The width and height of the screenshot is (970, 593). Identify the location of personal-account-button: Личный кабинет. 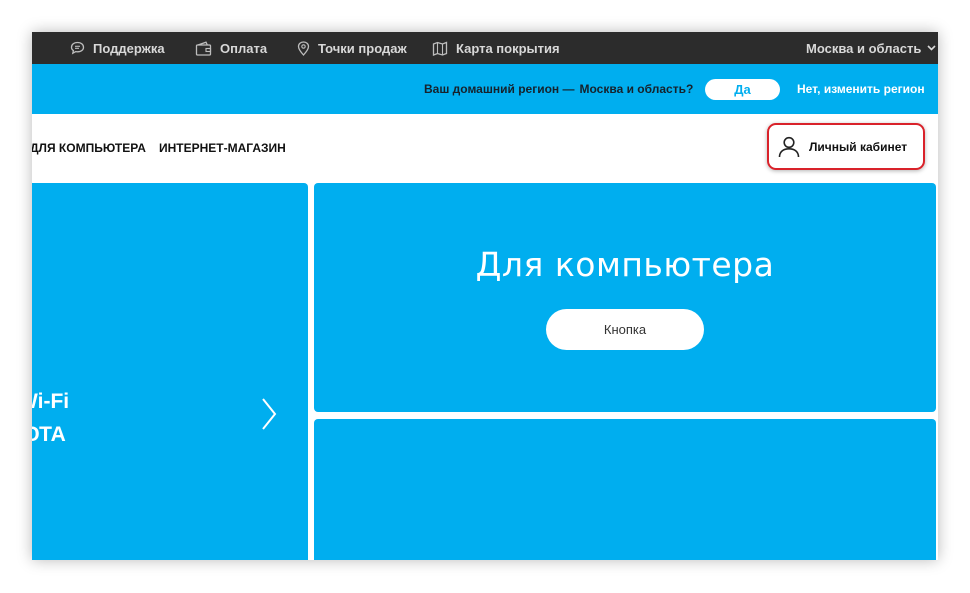
(847, 147).